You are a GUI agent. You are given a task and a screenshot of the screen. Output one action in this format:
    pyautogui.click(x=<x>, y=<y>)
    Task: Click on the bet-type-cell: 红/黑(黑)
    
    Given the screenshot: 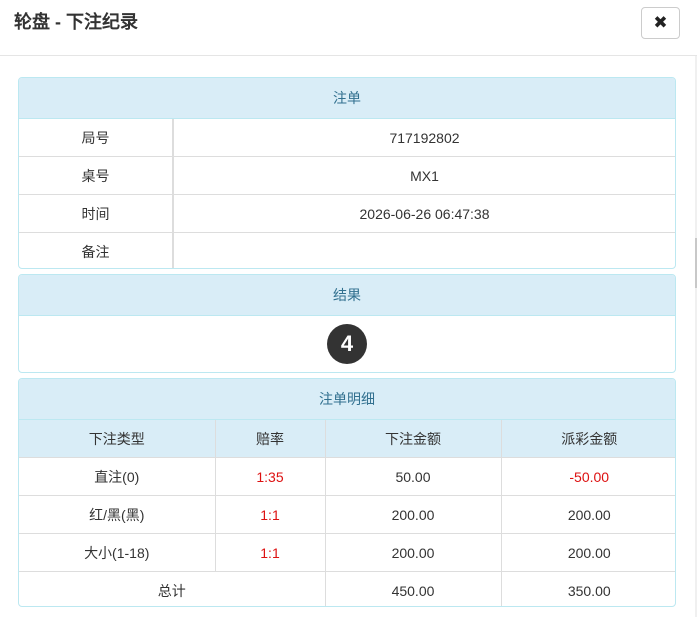 What is the action you would take?
    pyautogui.click(x=117, y=514)
    